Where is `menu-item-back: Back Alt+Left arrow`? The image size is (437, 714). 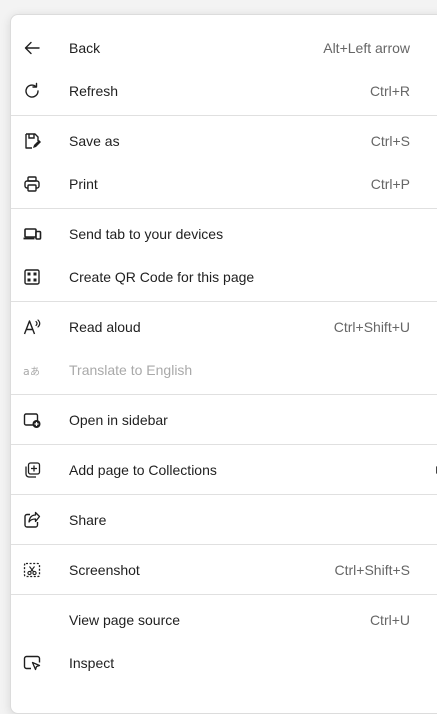
menu-item-back: Back Alt+Left arrow is located at coordinates (224, 48).